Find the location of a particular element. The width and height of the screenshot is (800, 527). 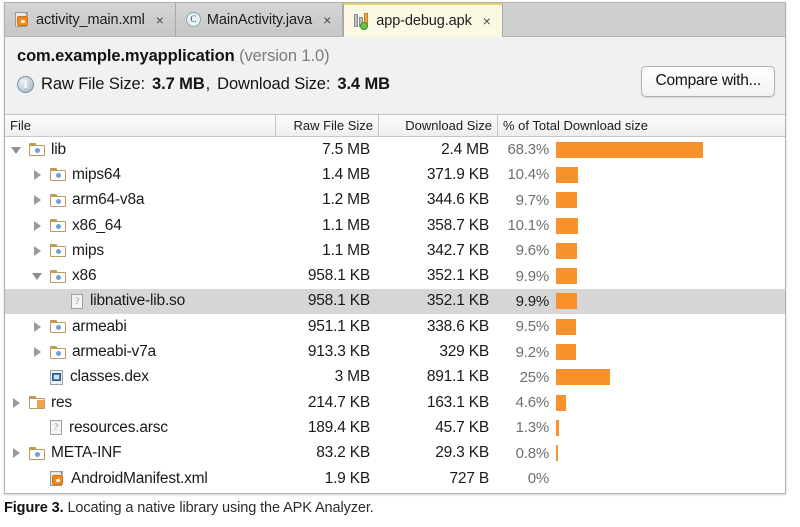

table-row: res 214.7 KB 163.1 KB 4.6% is located at coordinates (395, 402).